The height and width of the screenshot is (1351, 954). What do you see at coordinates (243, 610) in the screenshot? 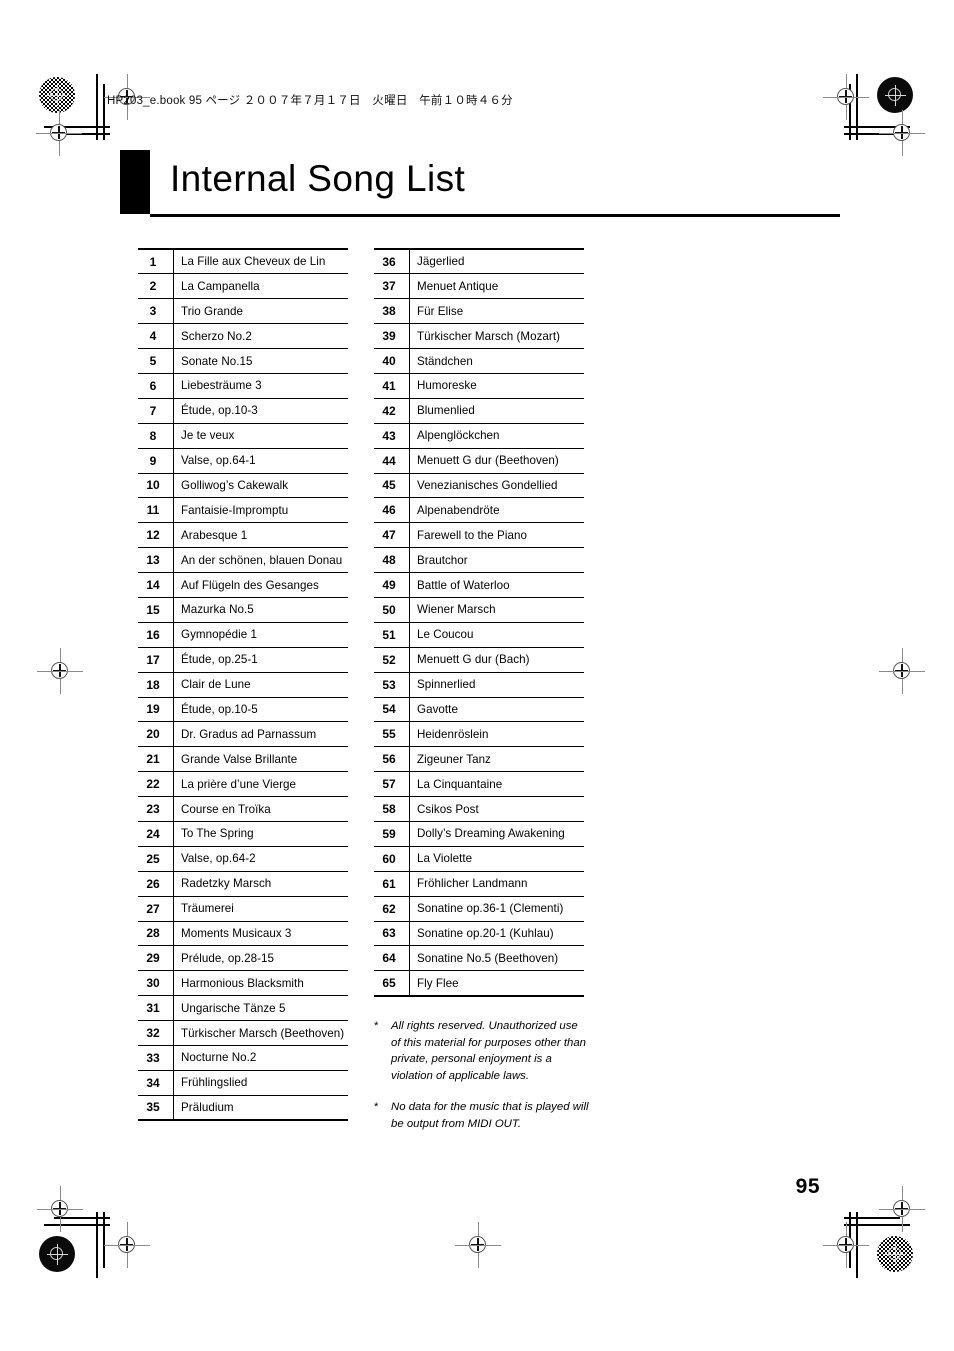
I see `song-row: 15 Mazurka No.5` at bounding box center [243, 610].